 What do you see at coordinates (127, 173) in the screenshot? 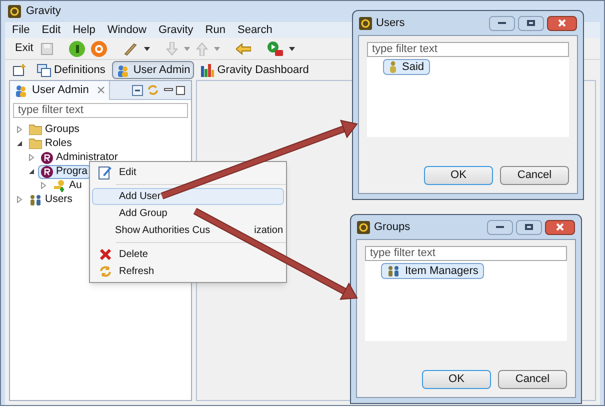
I see `menu-item-label: Edit` at bounding box center [127, 173].